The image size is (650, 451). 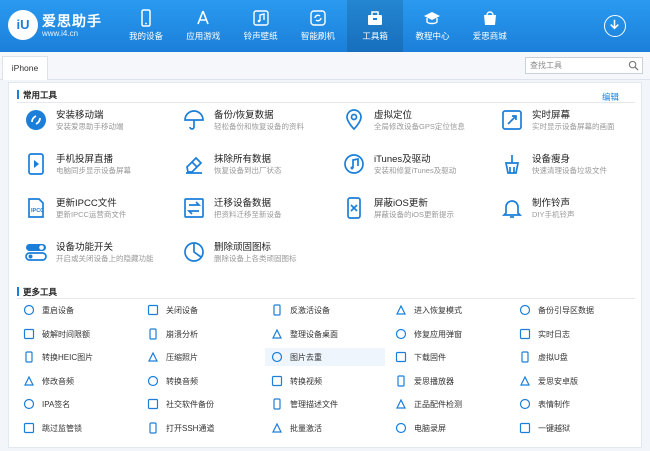 What do you see at coordinates (325, 428) in the screenshot?
I see `more-tool-item: 批量激活` at bounding box center [325, 428].